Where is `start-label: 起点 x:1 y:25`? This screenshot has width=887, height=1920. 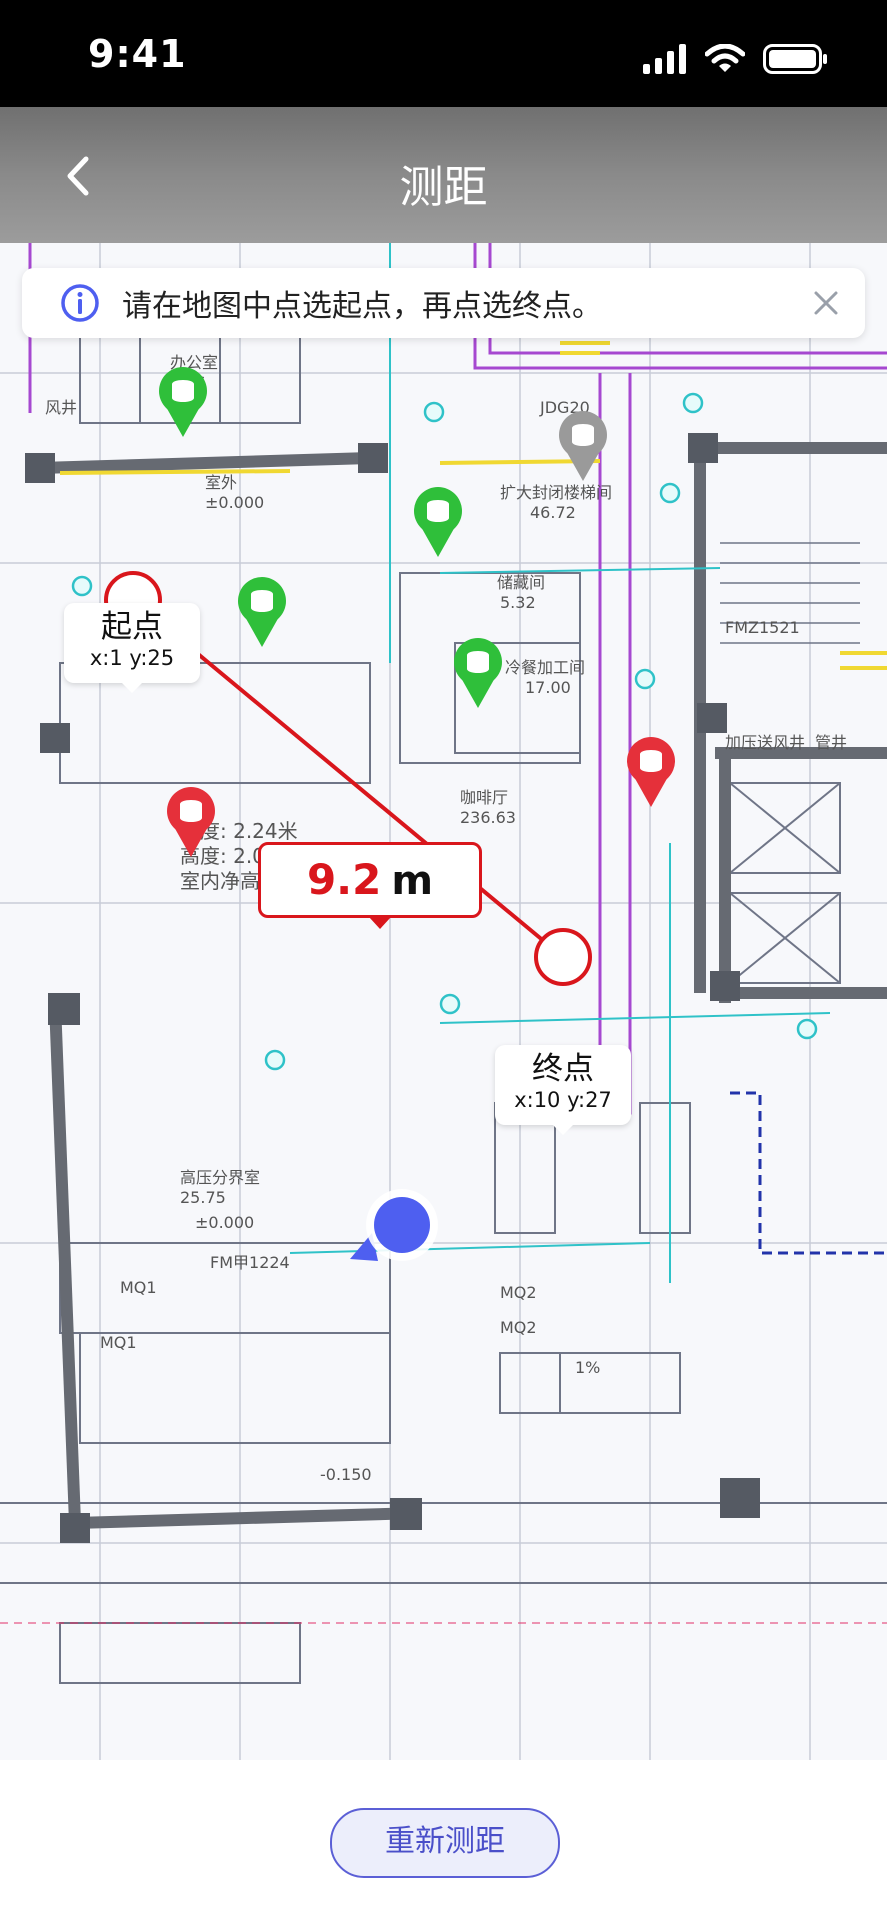
start-label: 起点 x:1 y:25 is located at coordinates (132, 648).